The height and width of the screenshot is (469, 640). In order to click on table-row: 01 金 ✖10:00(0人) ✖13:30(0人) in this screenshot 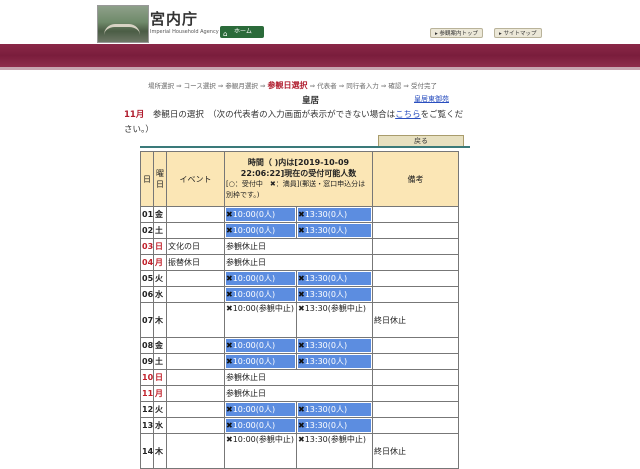, I will do `click(300, 214)`.